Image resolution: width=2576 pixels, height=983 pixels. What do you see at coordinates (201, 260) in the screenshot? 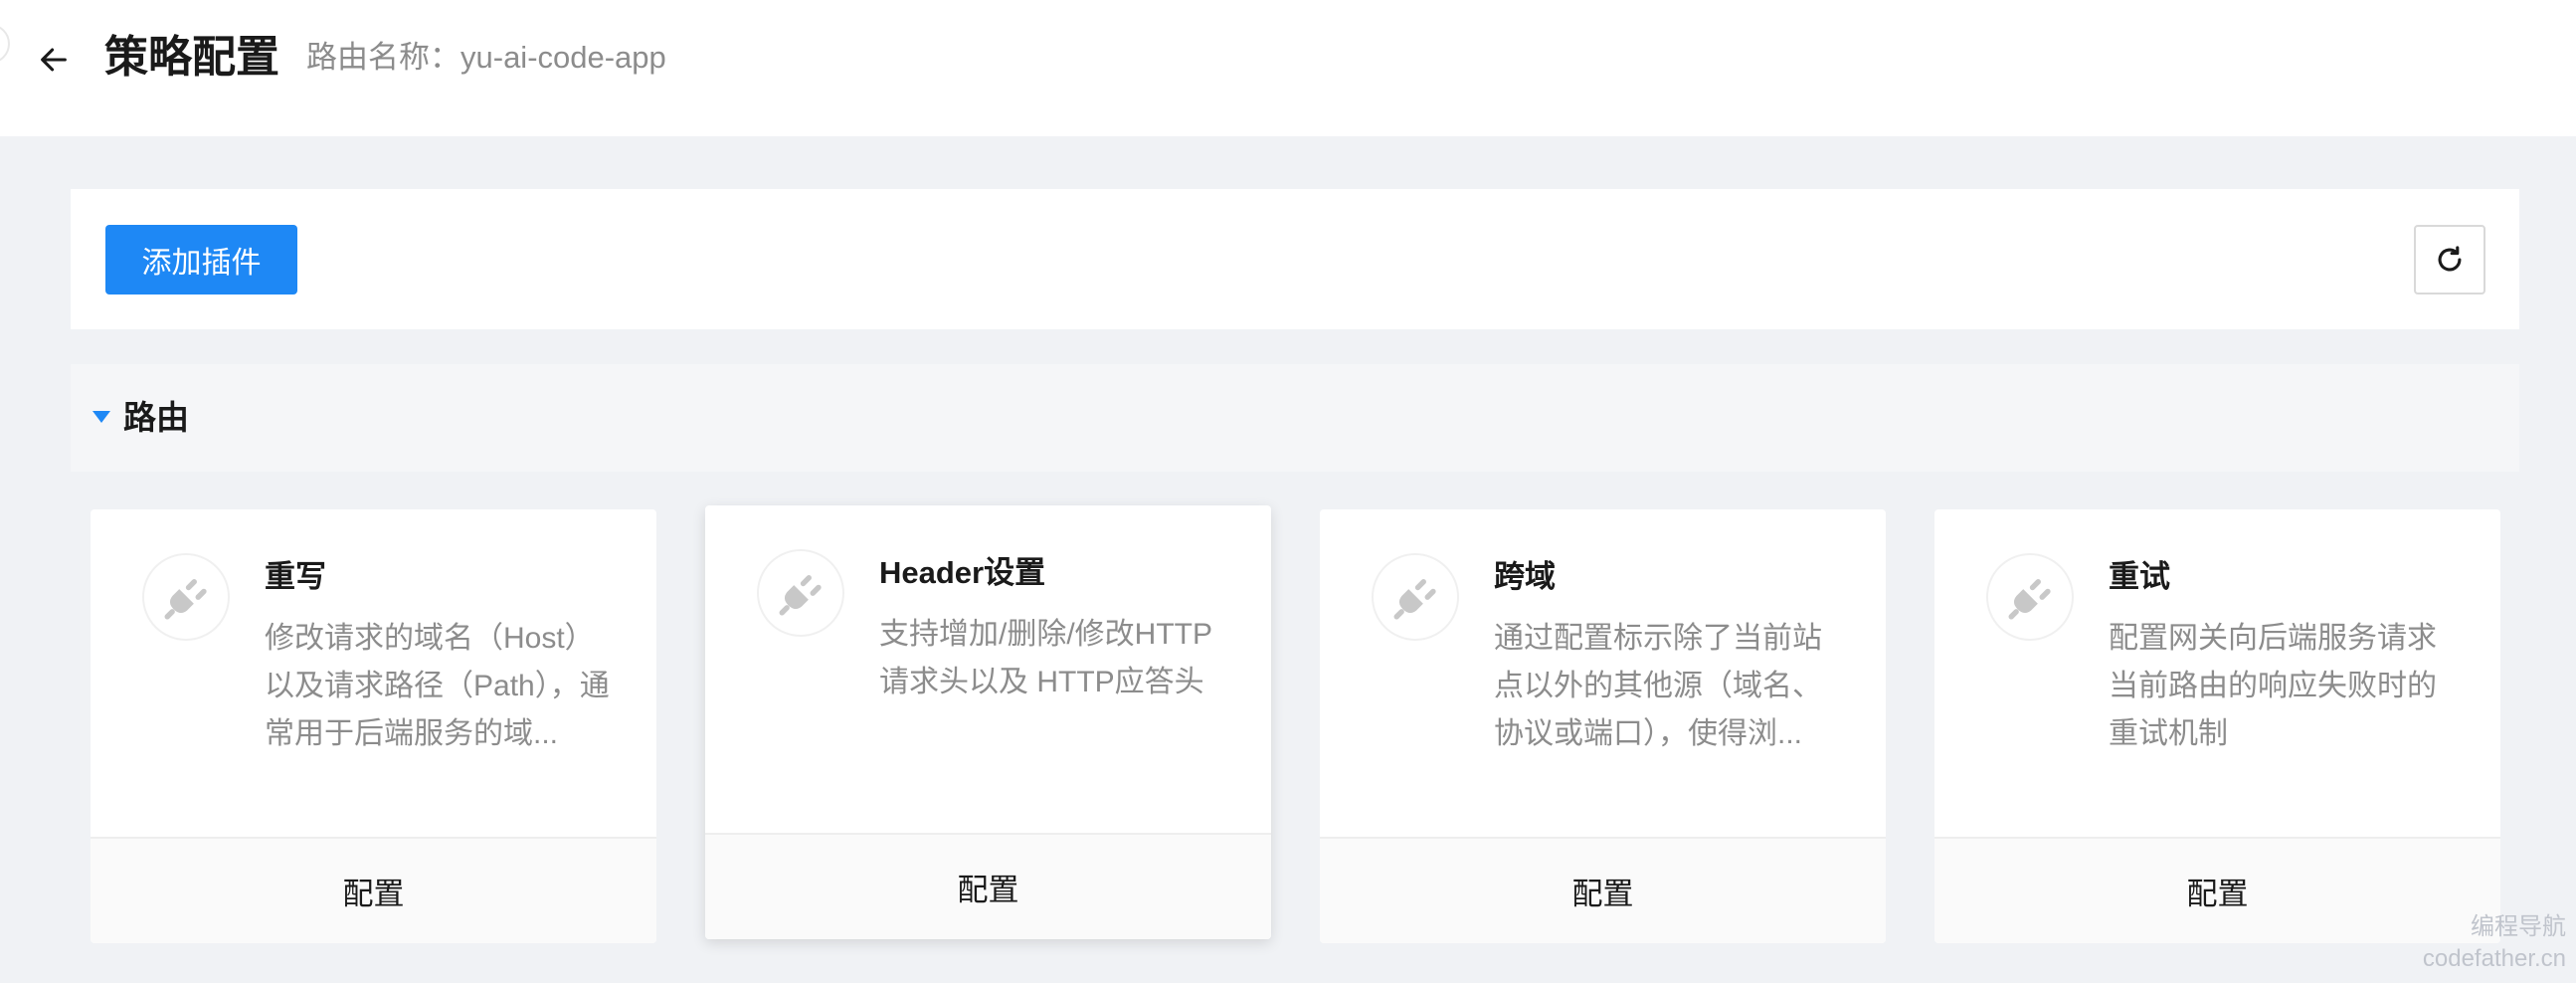
I see `add-plugin-button: 添加插件` at bounding box center [201, 260].